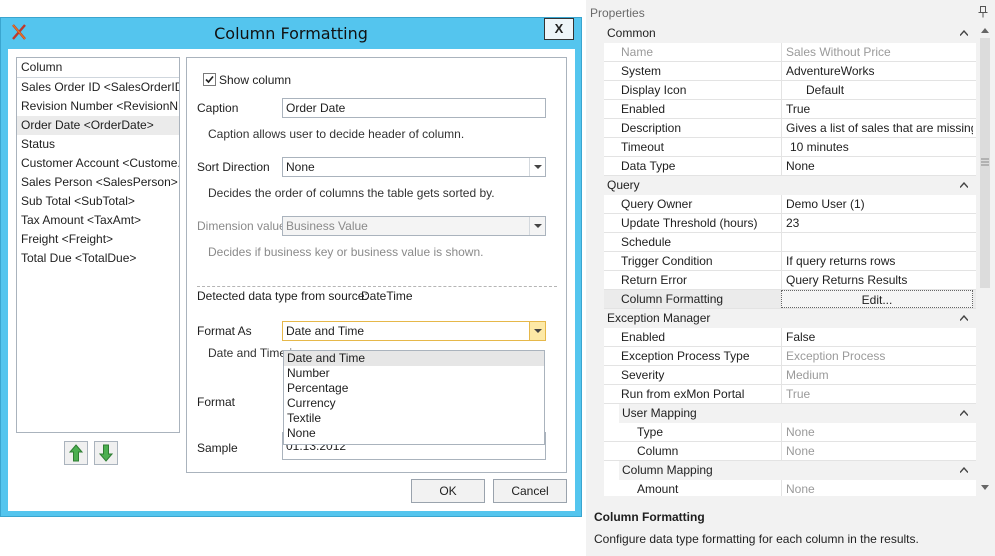 The width and height of the screenshot is (995, 556). I want to click on property-value: Exception Process, so click(877, 356).